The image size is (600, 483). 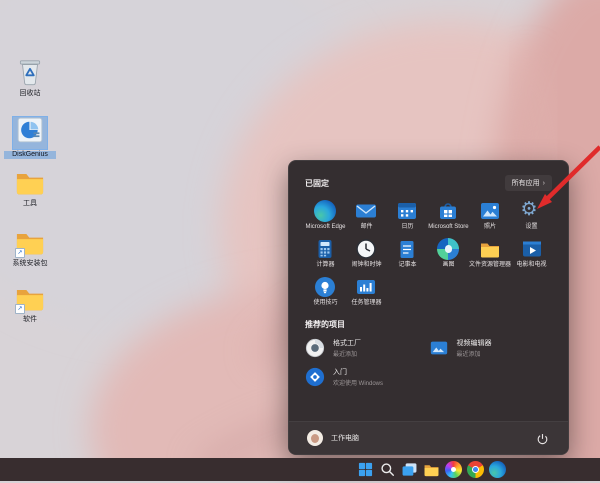 I want to click on desktop-icon-folder-1: 工具, so click(x=30, y=187).